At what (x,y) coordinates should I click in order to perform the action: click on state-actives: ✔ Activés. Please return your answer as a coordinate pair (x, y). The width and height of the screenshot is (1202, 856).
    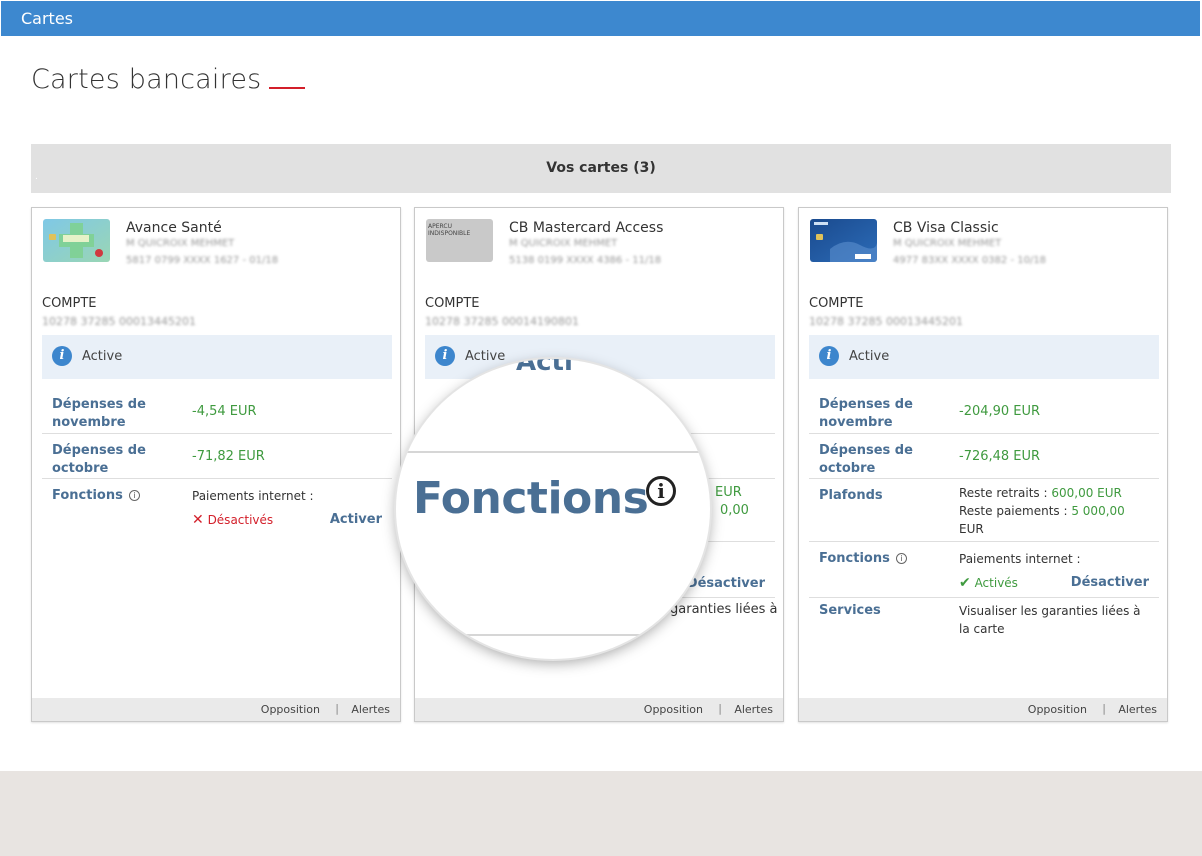
    Looking at the image, I should click on (988, 583).